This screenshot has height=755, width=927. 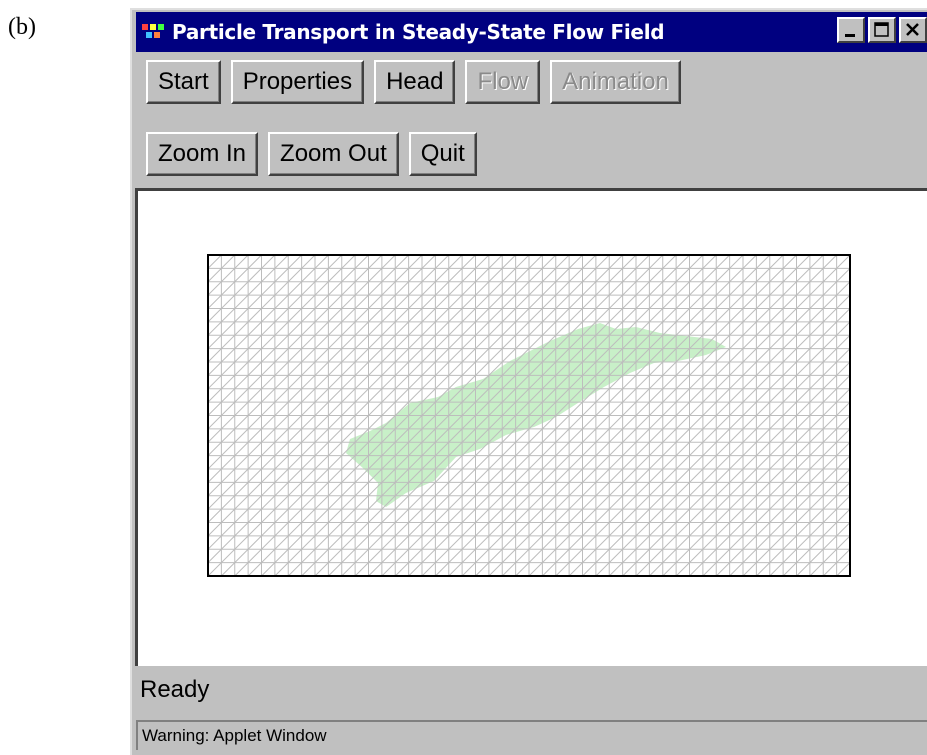 I want to click on minimize-button, so click(x=851, y=30).